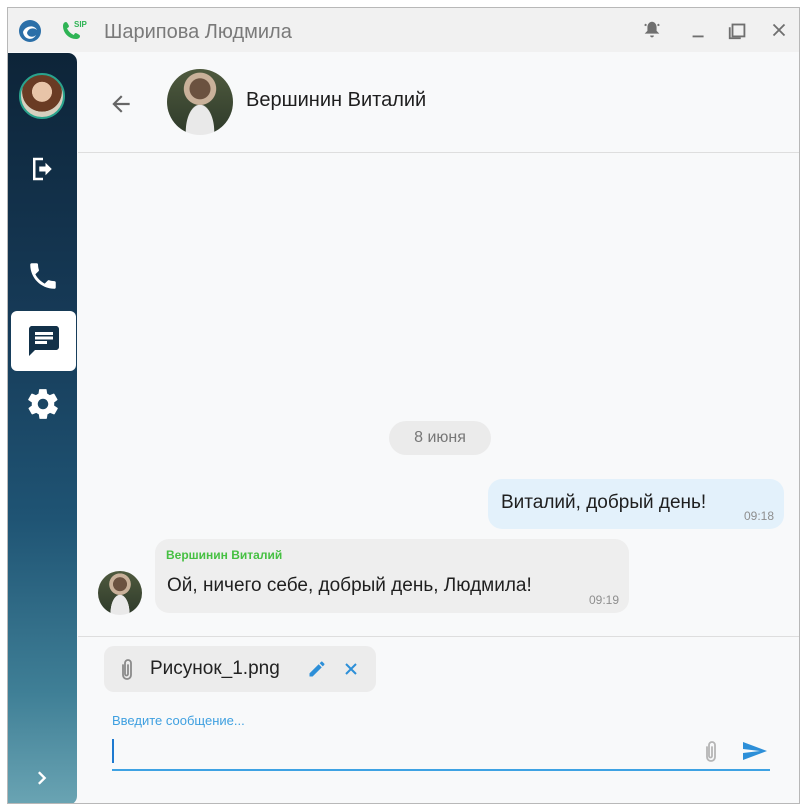 The height and width of the screenshot is (805, 801). What do you see at coordinates (441, 752) in the screenshot?
I see `message-input` at bounding box center [441, 752].